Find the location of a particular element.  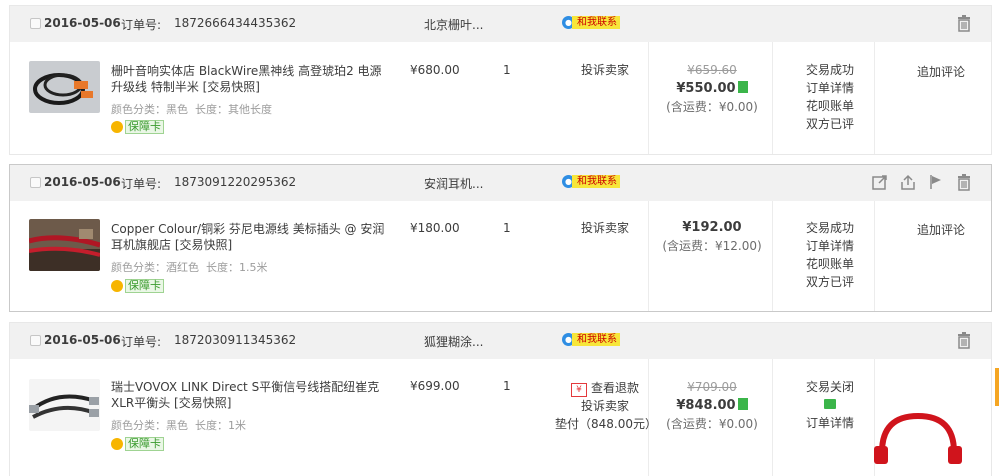

refund-icon: ¥ is located at coordinates (578, 390).